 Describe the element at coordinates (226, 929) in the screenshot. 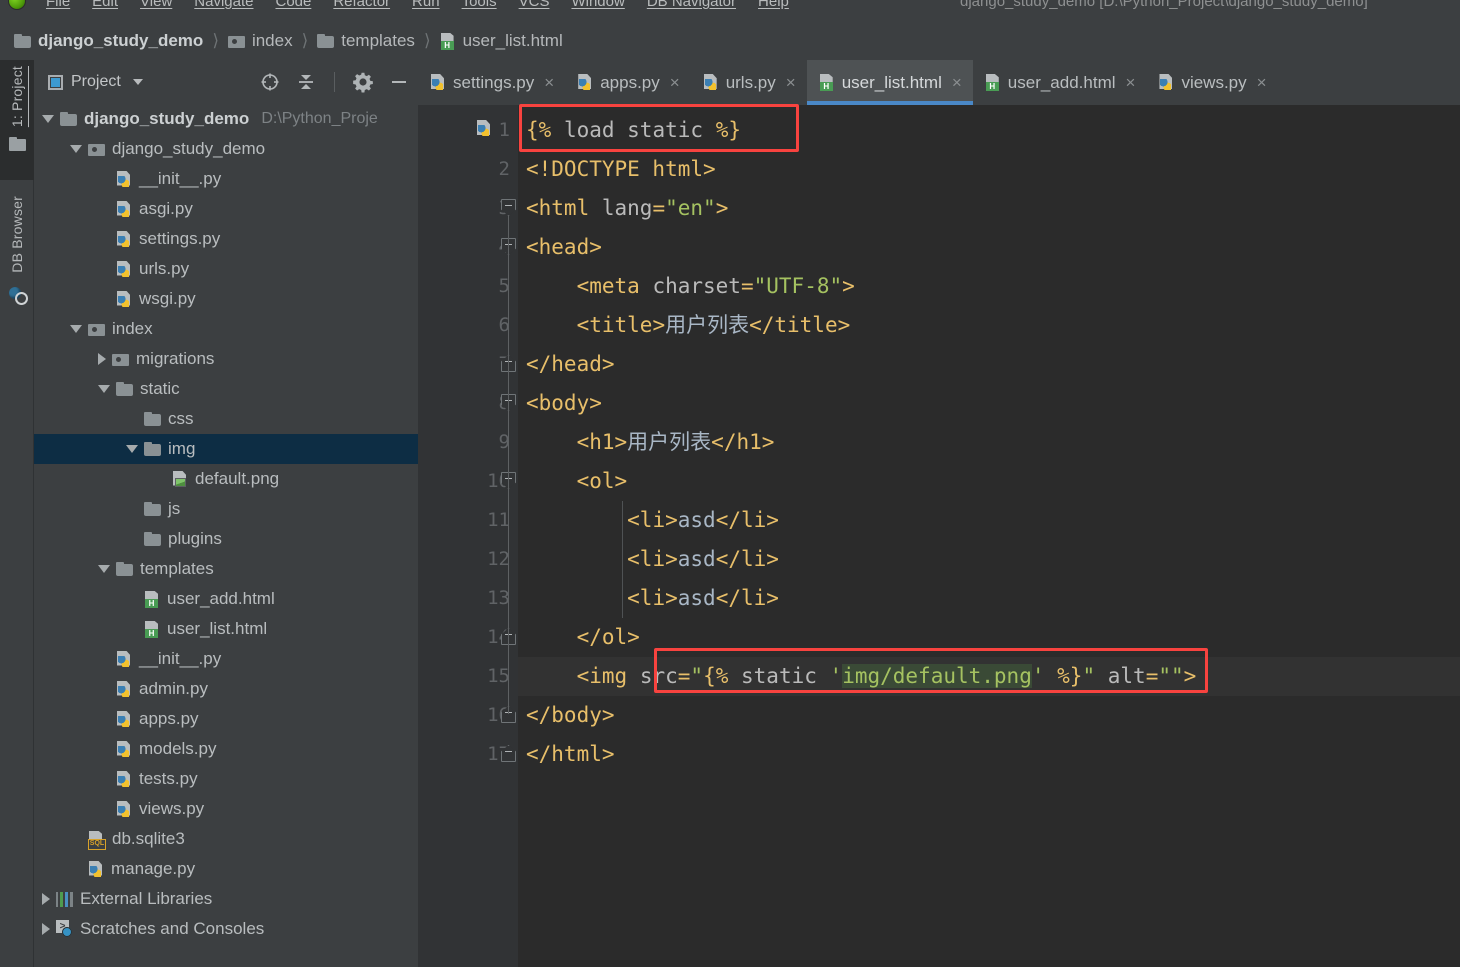

I see `tree-item-scratches-and-consoles: Scratches and Consoles` at that location.